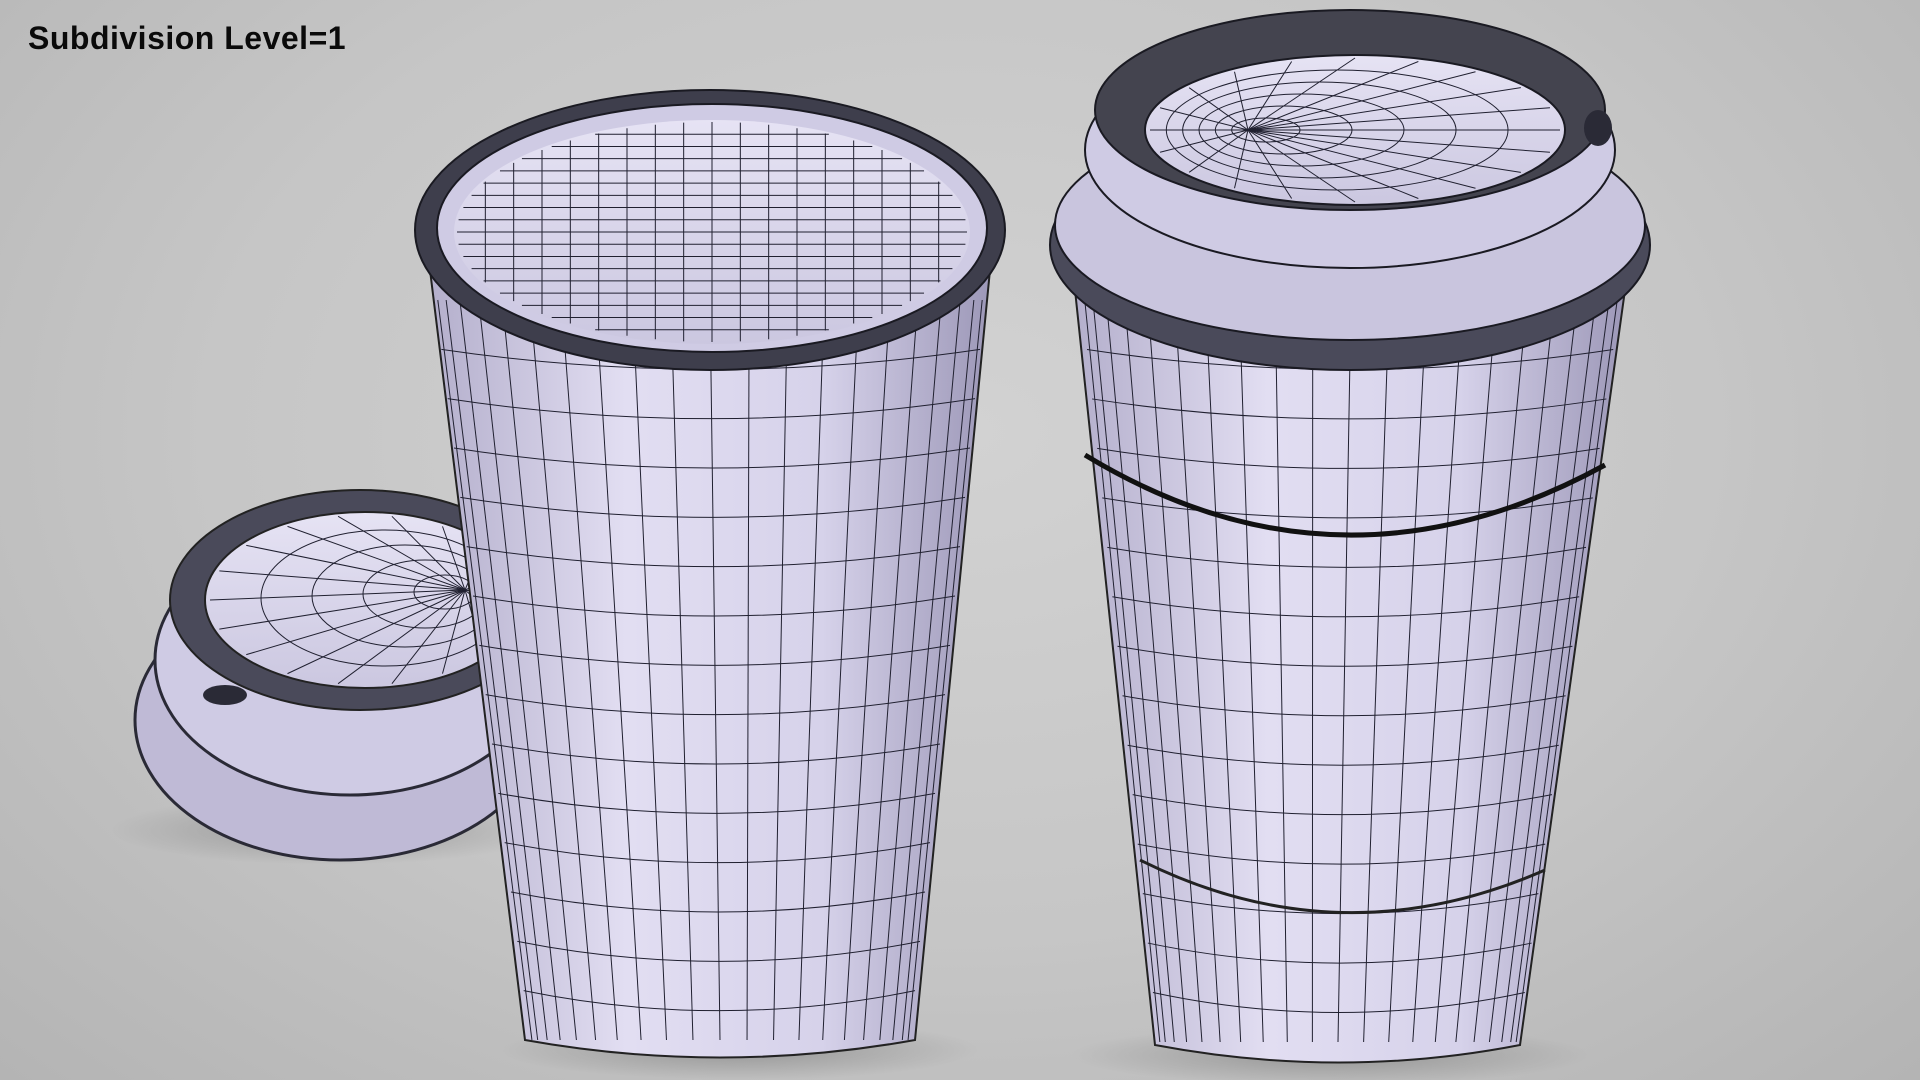 The image size is (1920, 1080). What do you see at coordinates (225, 695) in the screenshot?
I see `sip-hole` at bounding box center [225, 695].